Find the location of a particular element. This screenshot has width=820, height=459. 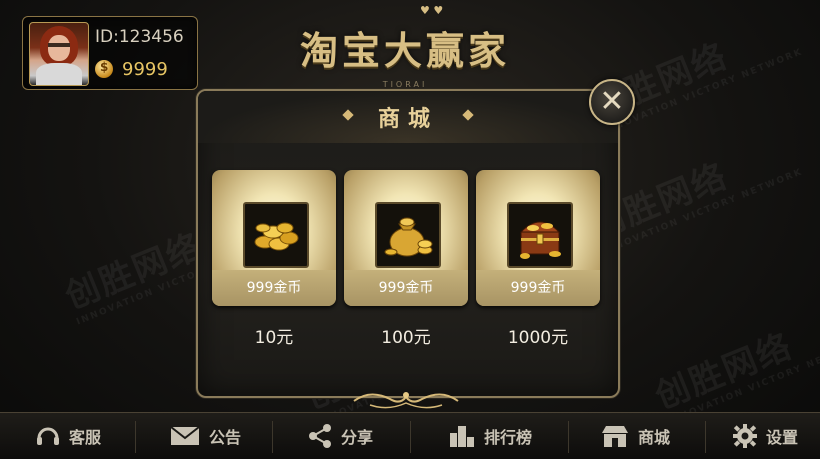

coin-balance: 9999 is located at coordinates (145, 69).